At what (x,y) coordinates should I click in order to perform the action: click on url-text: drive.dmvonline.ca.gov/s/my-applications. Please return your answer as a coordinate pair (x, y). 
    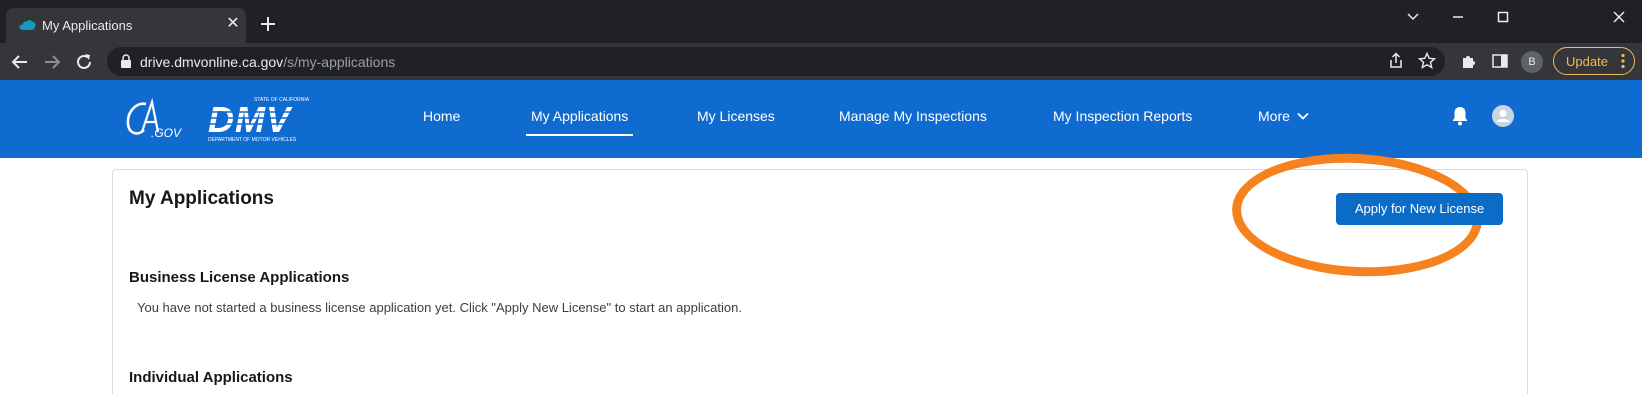
    Looking at the image, I should click on (267, 62).